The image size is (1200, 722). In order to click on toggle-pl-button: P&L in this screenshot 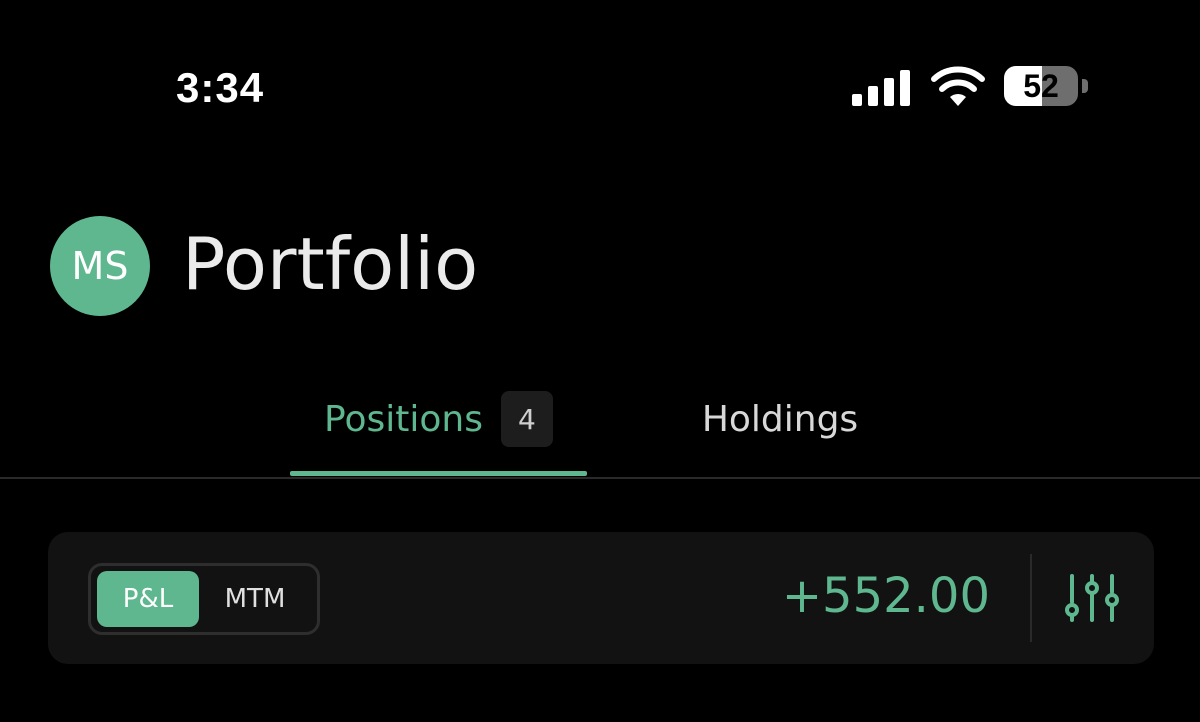, I will do `click(148, 599)`.